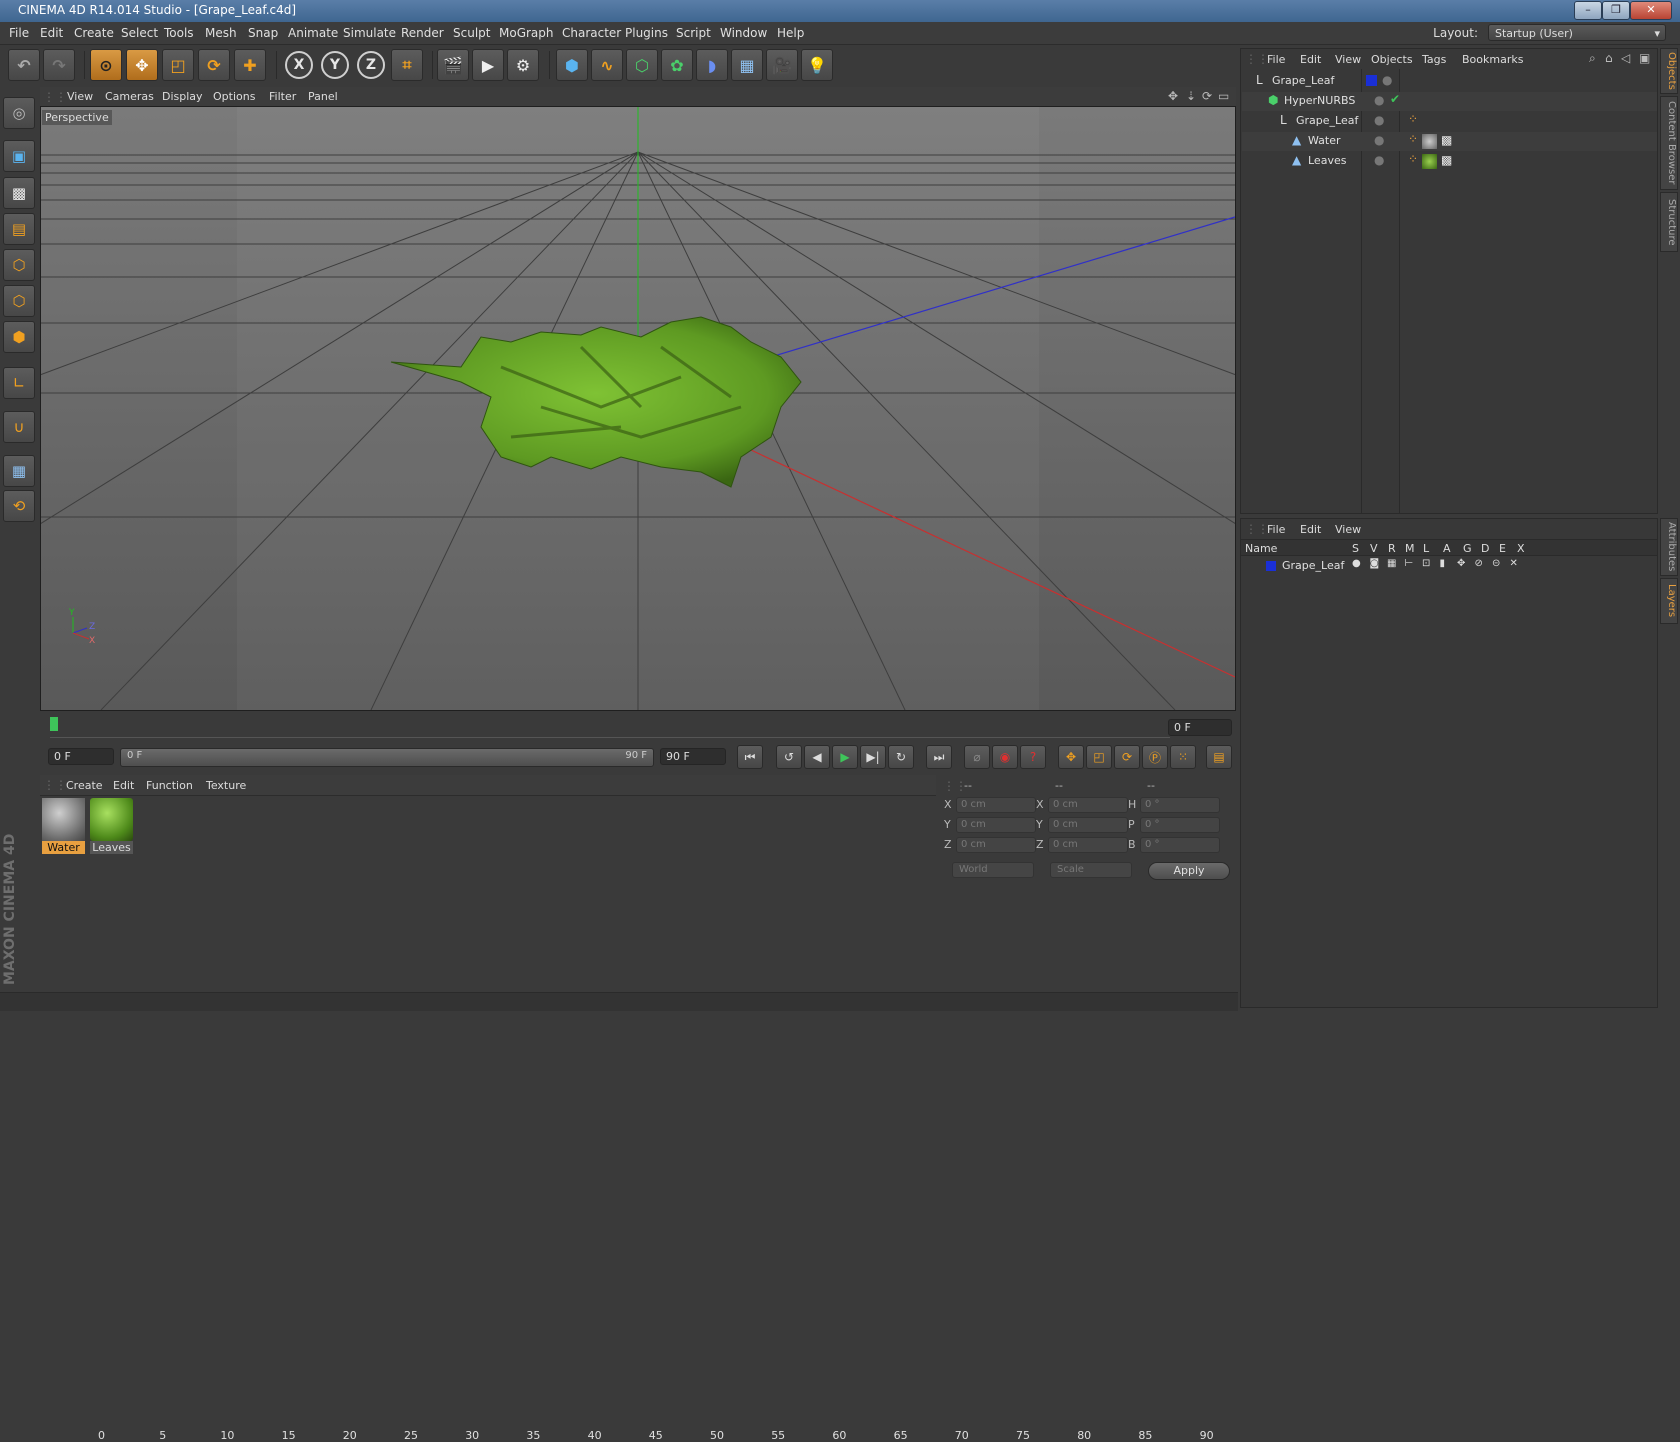  What do you see at coordinates (1091, 870) in the screenshot?
I see `size-mode-dropdown: Scale` at bounding box center [1091, 870].